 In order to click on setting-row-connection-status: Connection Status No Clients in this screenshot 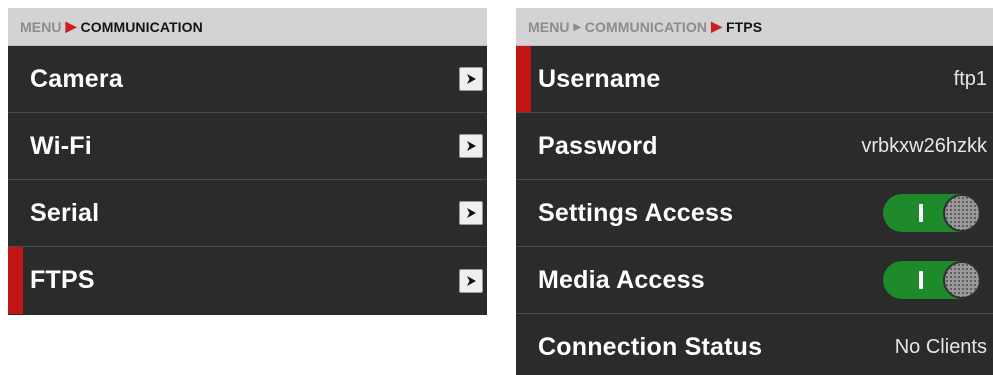, I will do `click(754, 344)`.